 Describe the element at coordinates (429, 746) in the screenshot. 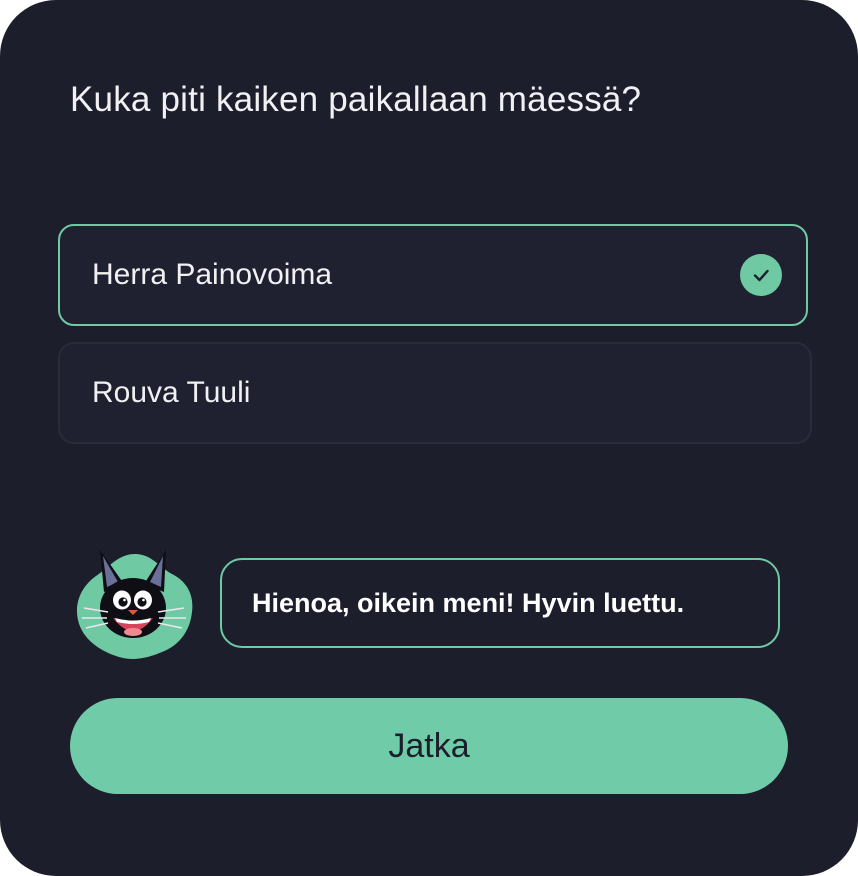

I see `continue-button: Jatka` at that location.